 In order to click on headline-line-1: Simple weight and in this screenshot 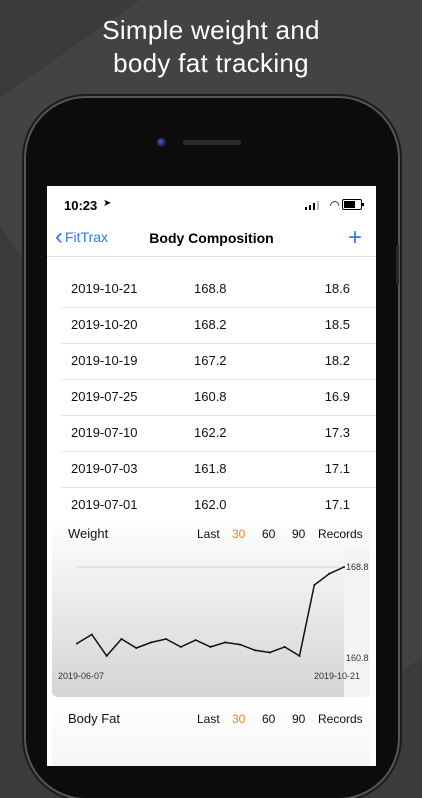, I will do `click(211, 30)`.